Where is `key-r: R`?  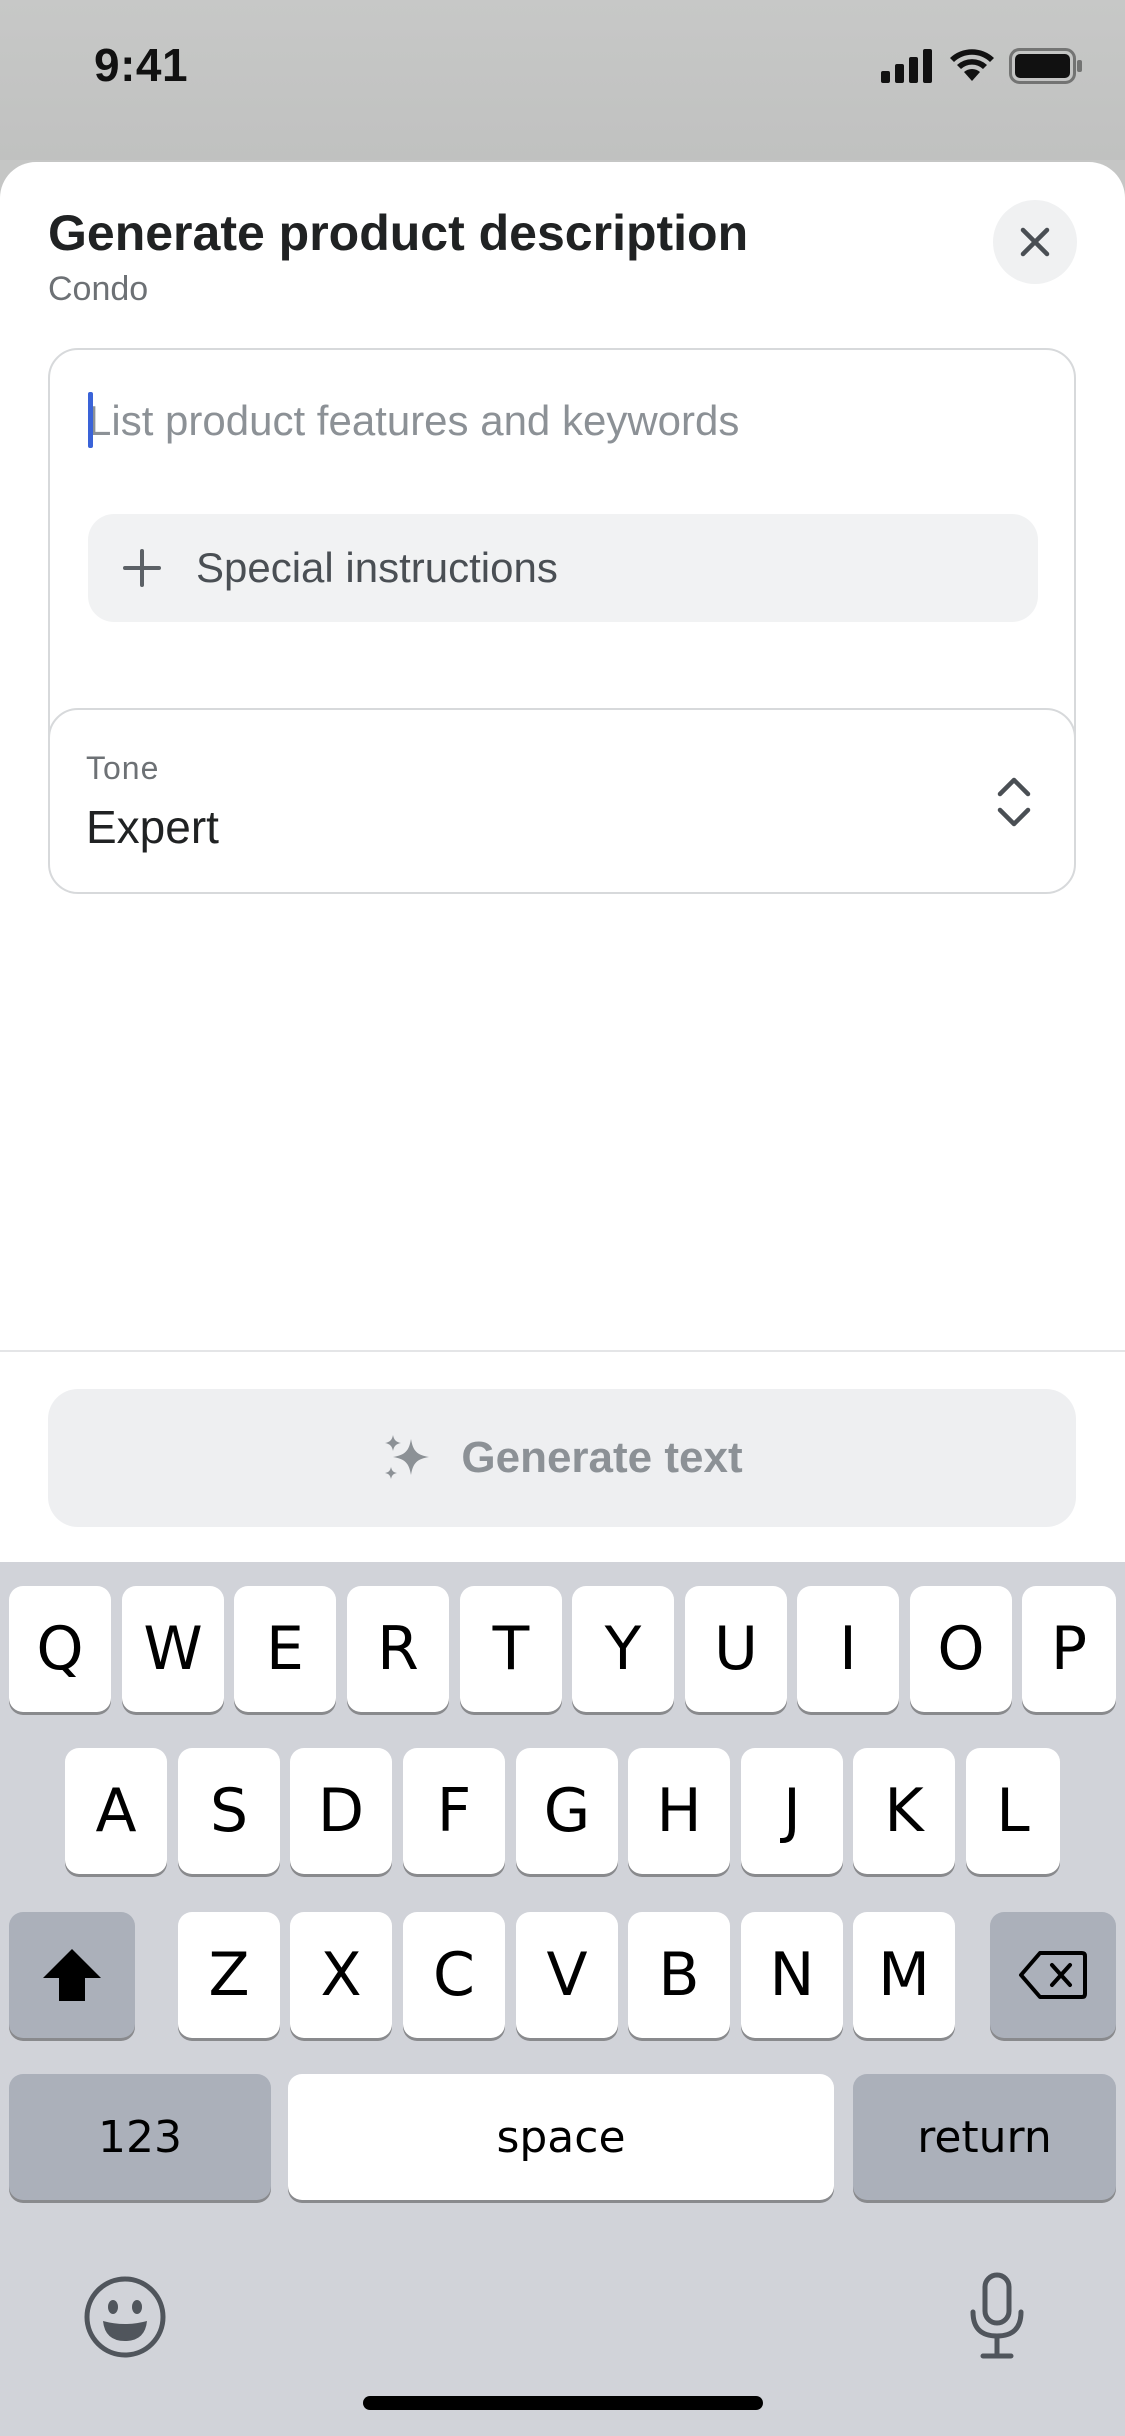
key-r: R is located at coordinates (398, 1649).